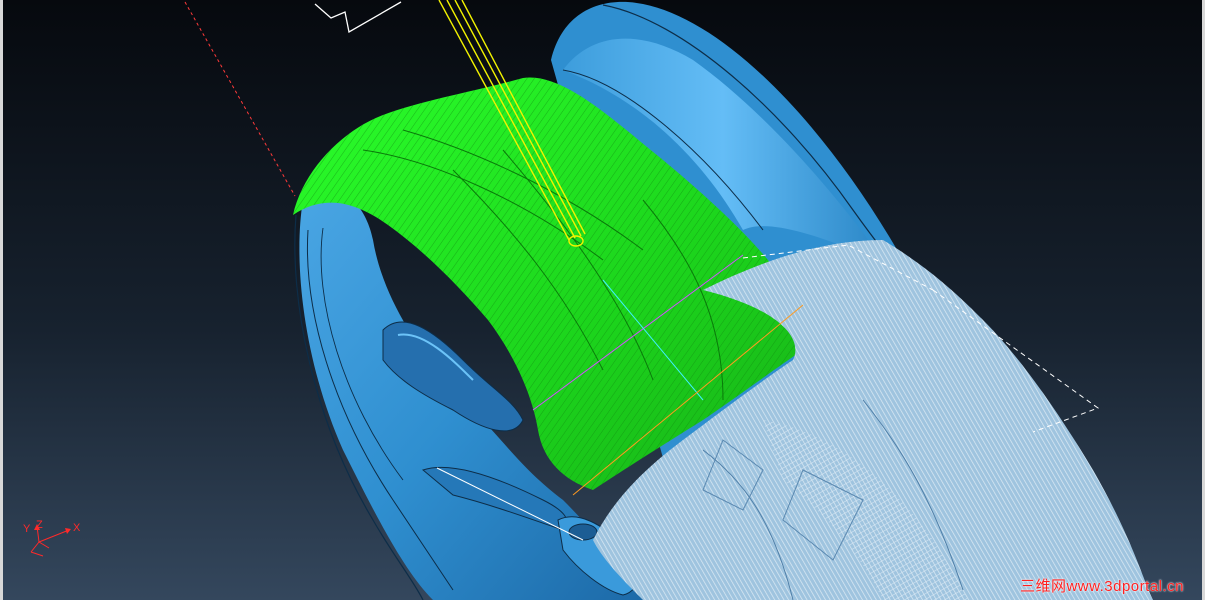 The image size is (1205, 600). What do you see at coordinates (1101, 586) in the screenshot?
I see `watermark: 三维网www.3dportal.cn` at bounding box center [1101, 586].